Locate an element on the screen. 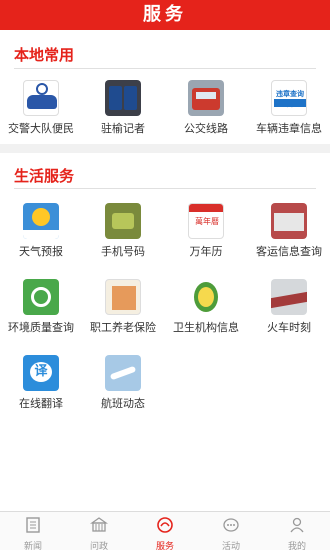 The height and width of the screenshot is (550, 330). service-item-phone-number: 手机号码 is located at coordinates (123, 231).